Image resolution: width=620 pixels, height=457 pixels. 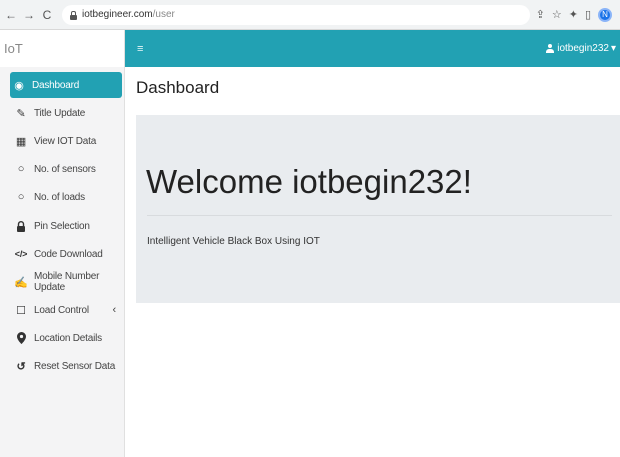 What do you see at coordinates (163, 14) in the screenshot?
I see `url-path: /user` at bounding box center [163, 14].